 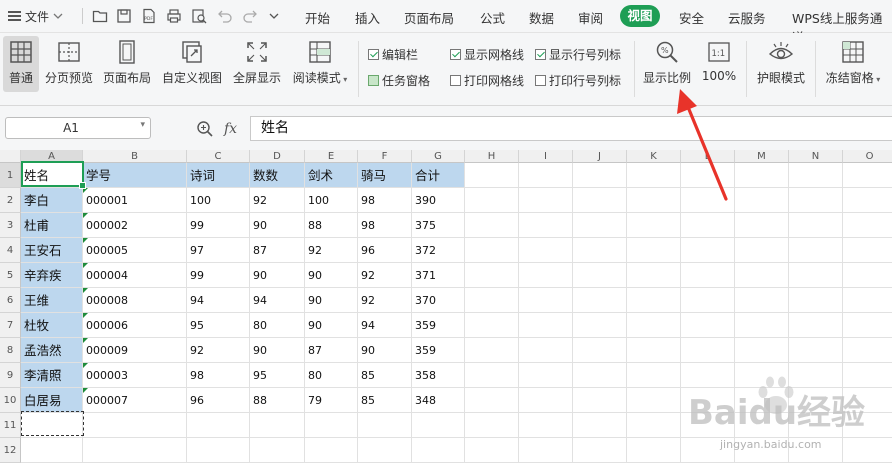 What do you see at coordinates (867, 156) in the screenshot?
I see `column-header: O` at bounding box center [867, 156].